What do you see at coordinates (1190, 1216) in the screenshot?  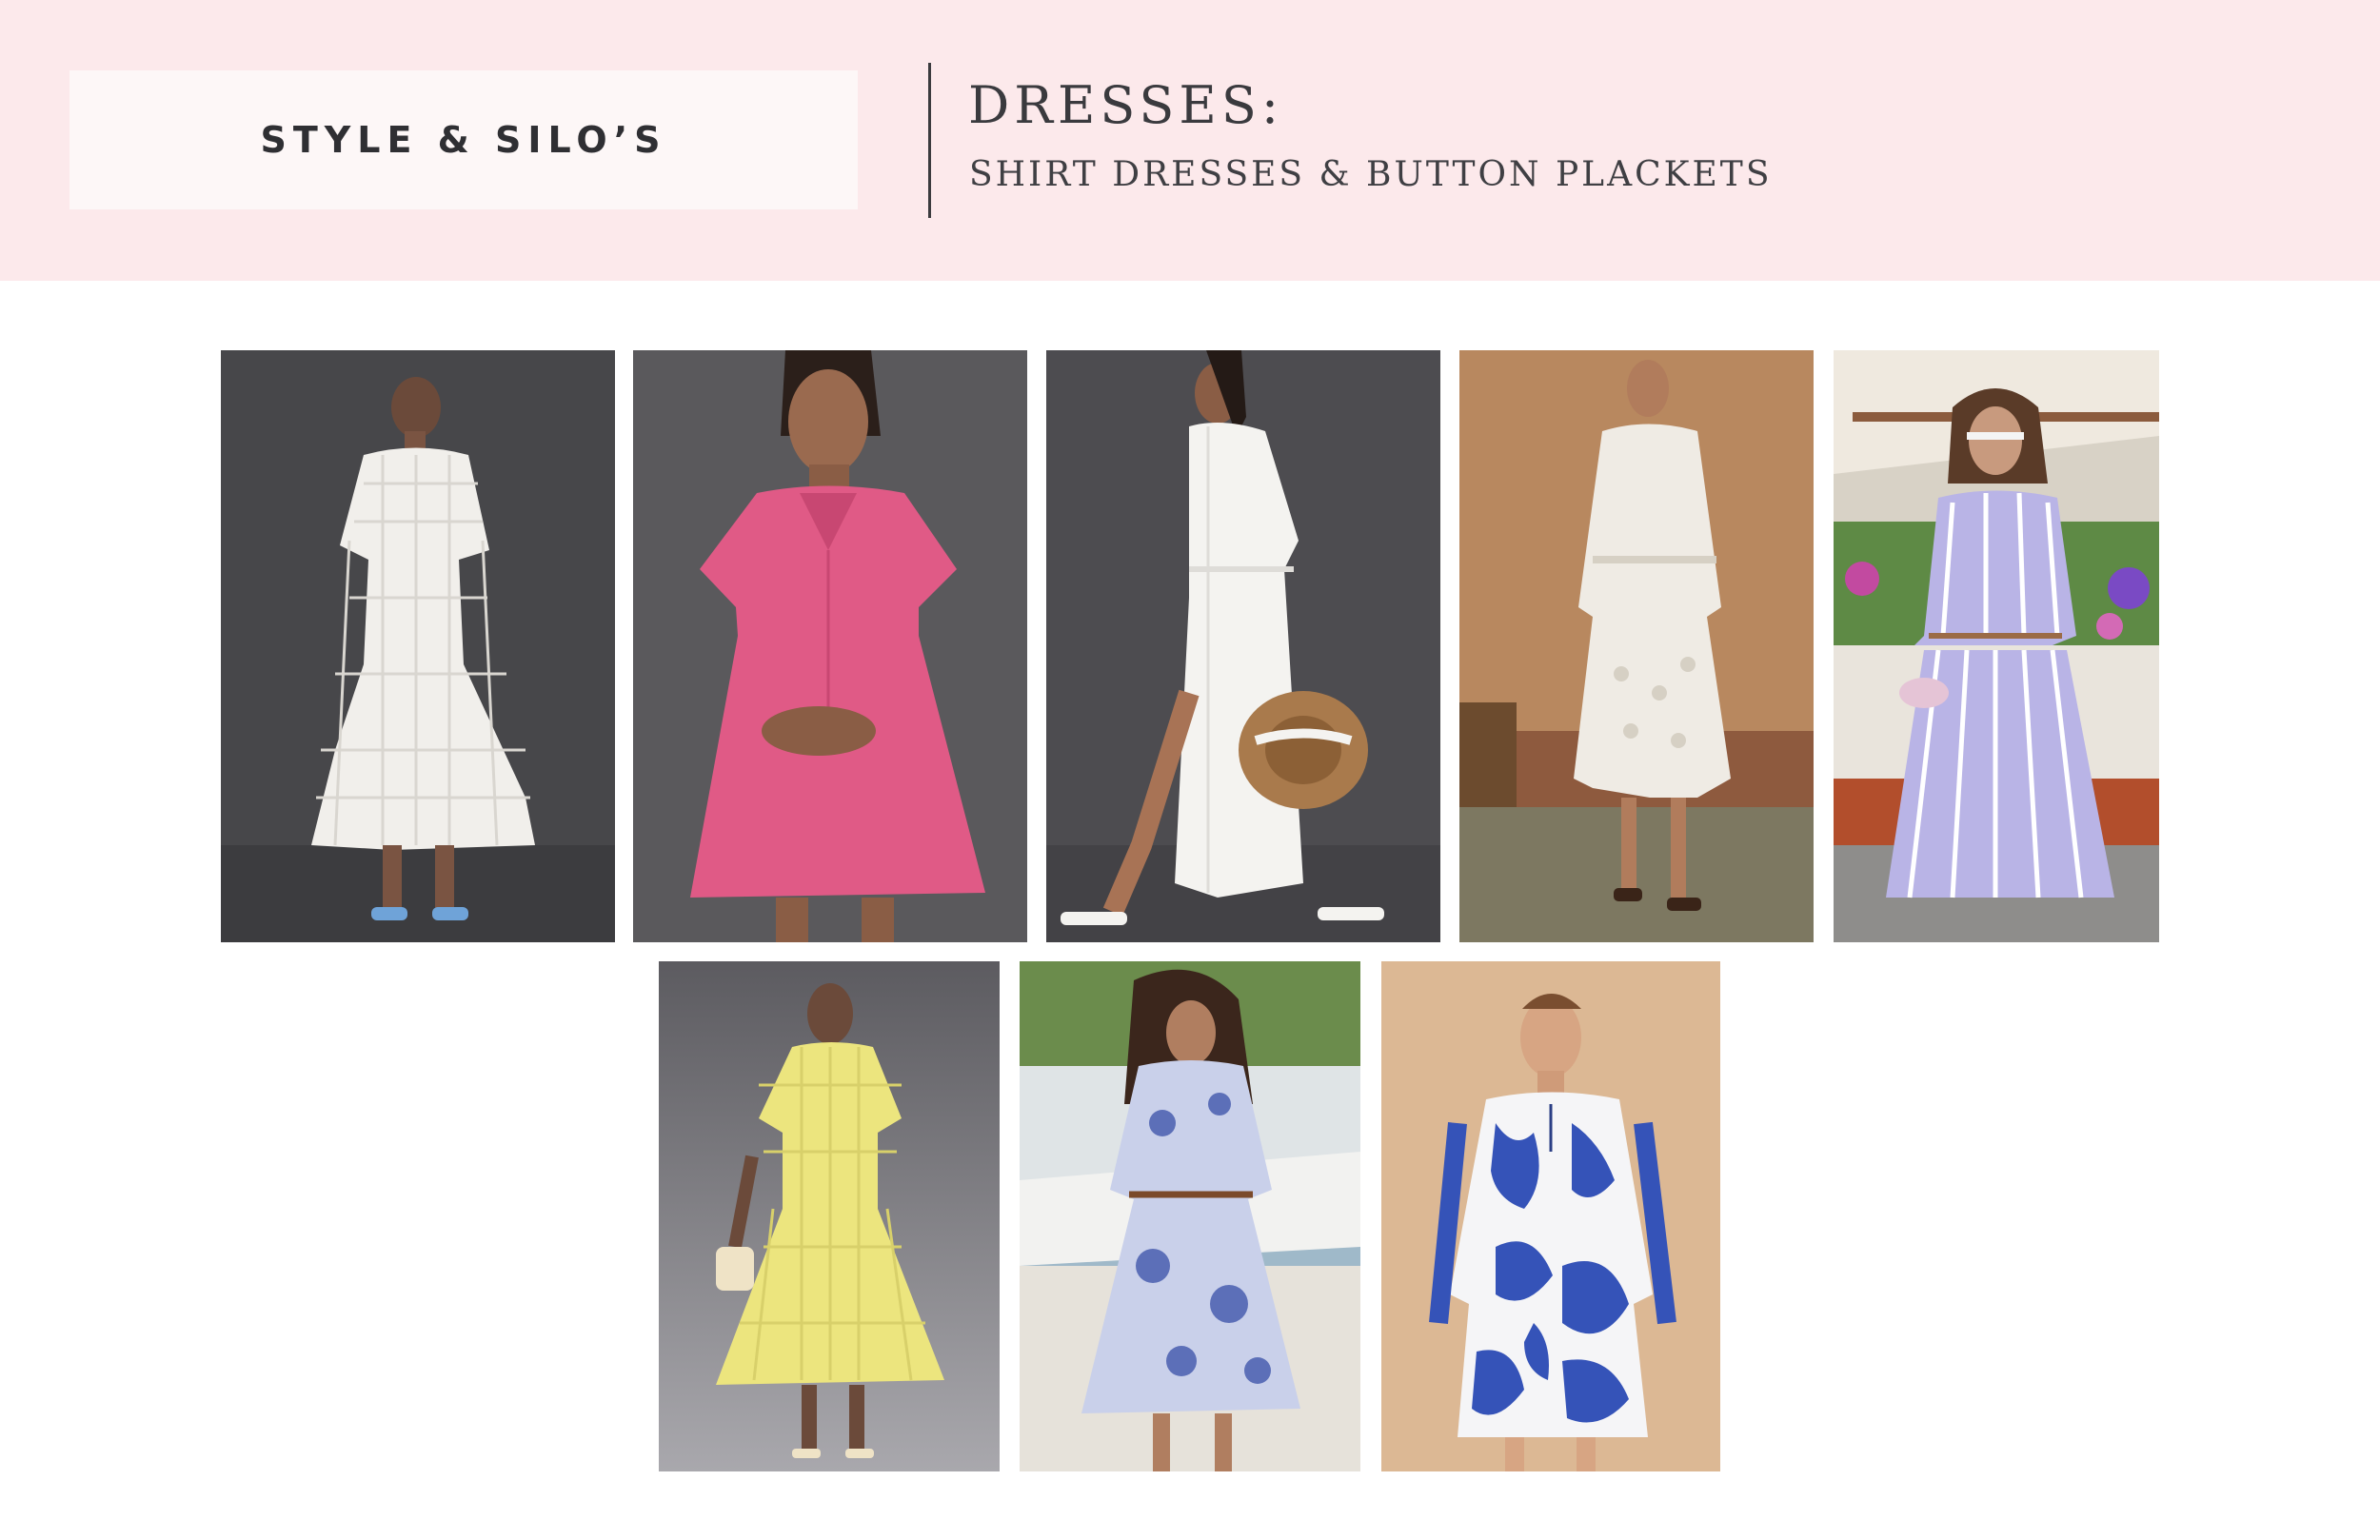 I see `product-photo-blue-floral-maxi-dress` at bounding box center [1190, 1216].